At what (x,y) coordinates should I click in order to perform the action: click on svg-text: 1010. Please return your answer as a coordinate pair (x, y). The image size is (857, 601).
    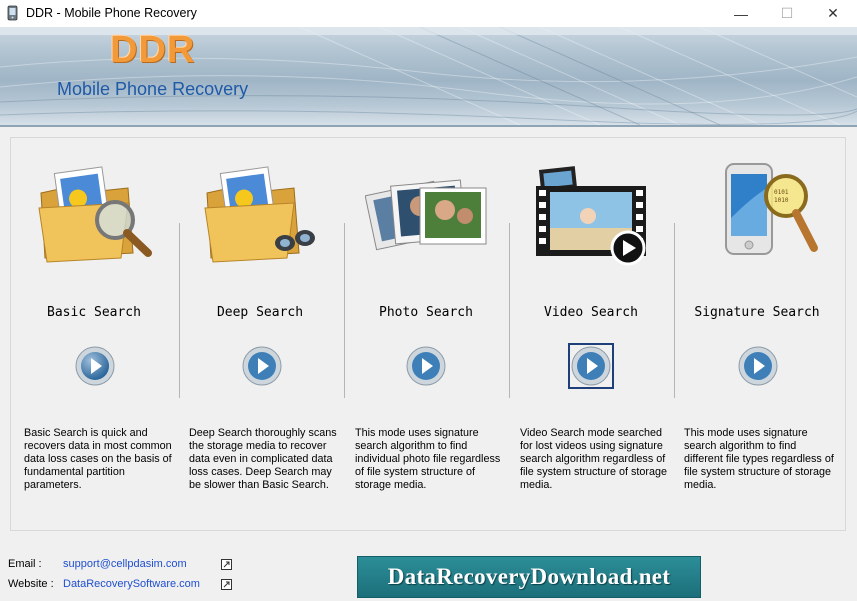
    Looking at the image, I should click on (781, 200).